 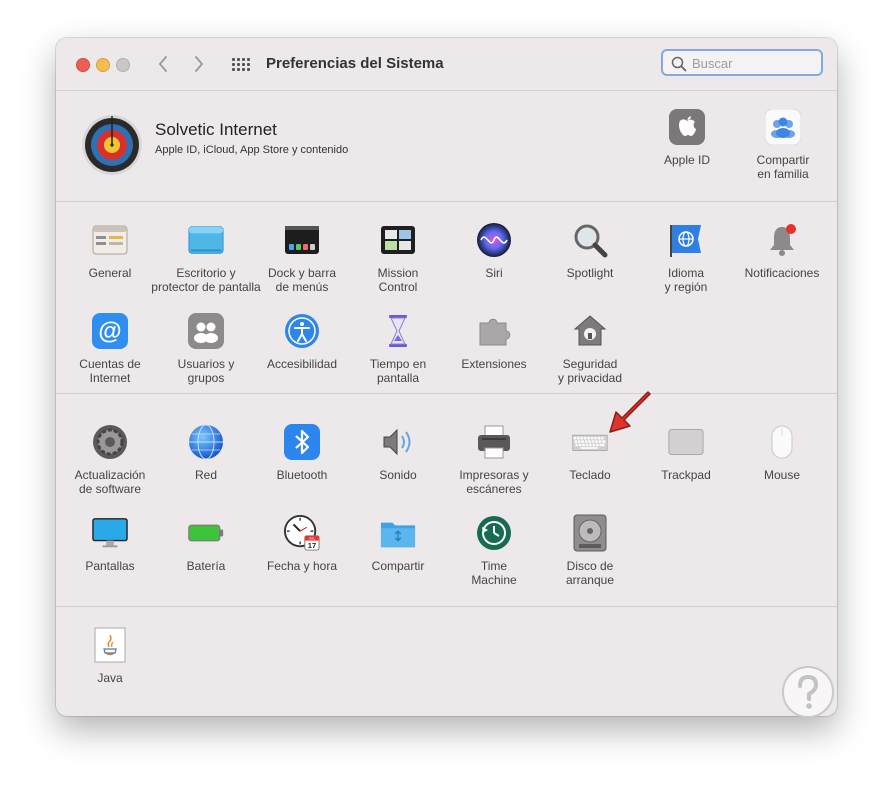 What do you see at coordinates (302, 533) in the screenshot?
I see `clock-icon: JUL 17` at bounding box center [302, 533].